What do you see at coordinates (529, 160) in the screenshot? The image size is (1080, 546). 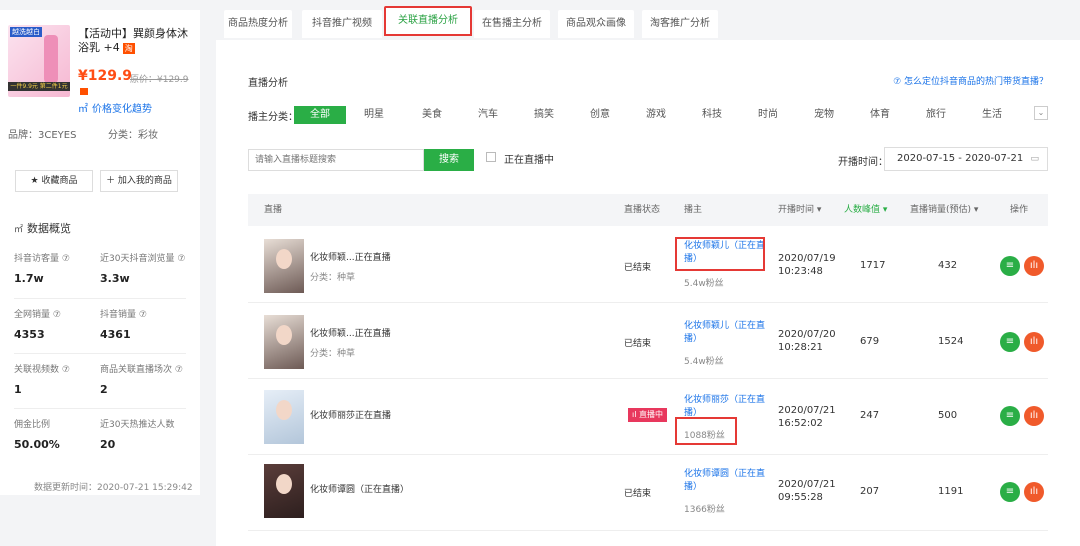 I see `live-only-label: 正在直播中` at bounding box center [529, 160].